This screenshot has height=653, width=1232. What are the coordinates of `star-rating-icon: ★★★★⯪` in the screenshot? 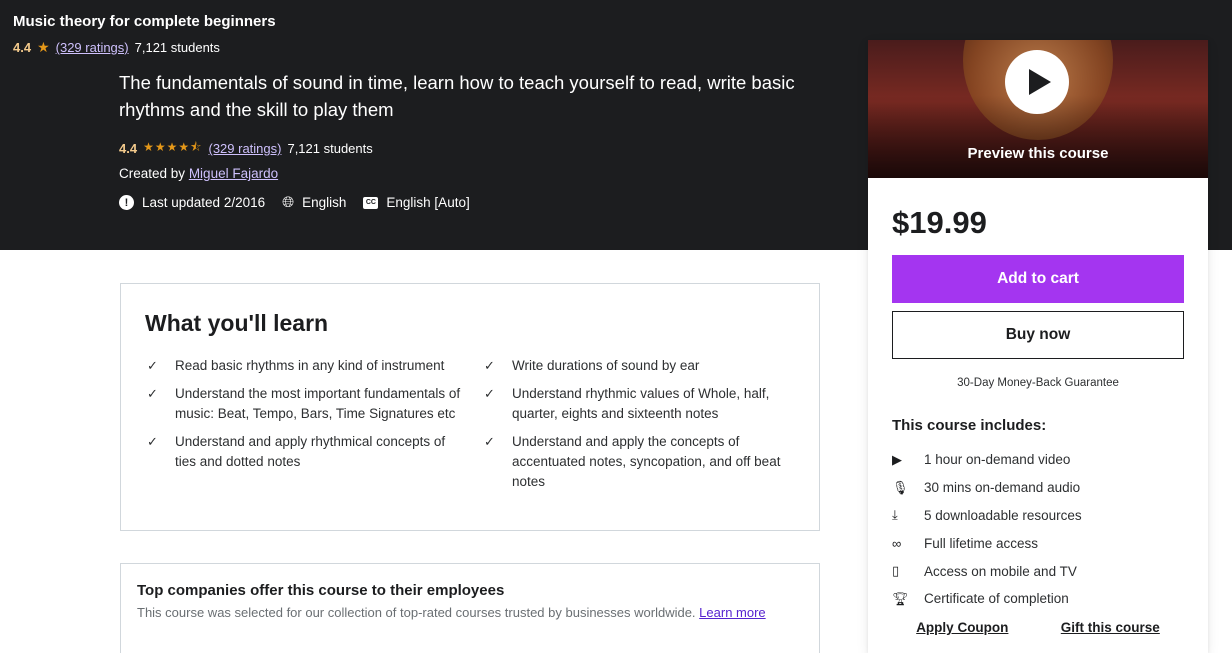 It's located at (173, 147).